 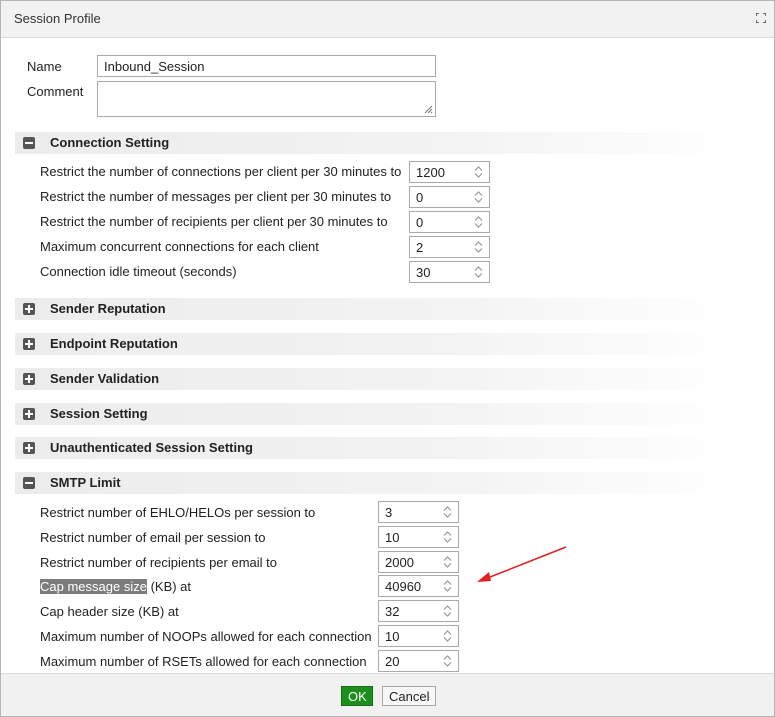 I want to click on name-field, so click(x=266, y=66).